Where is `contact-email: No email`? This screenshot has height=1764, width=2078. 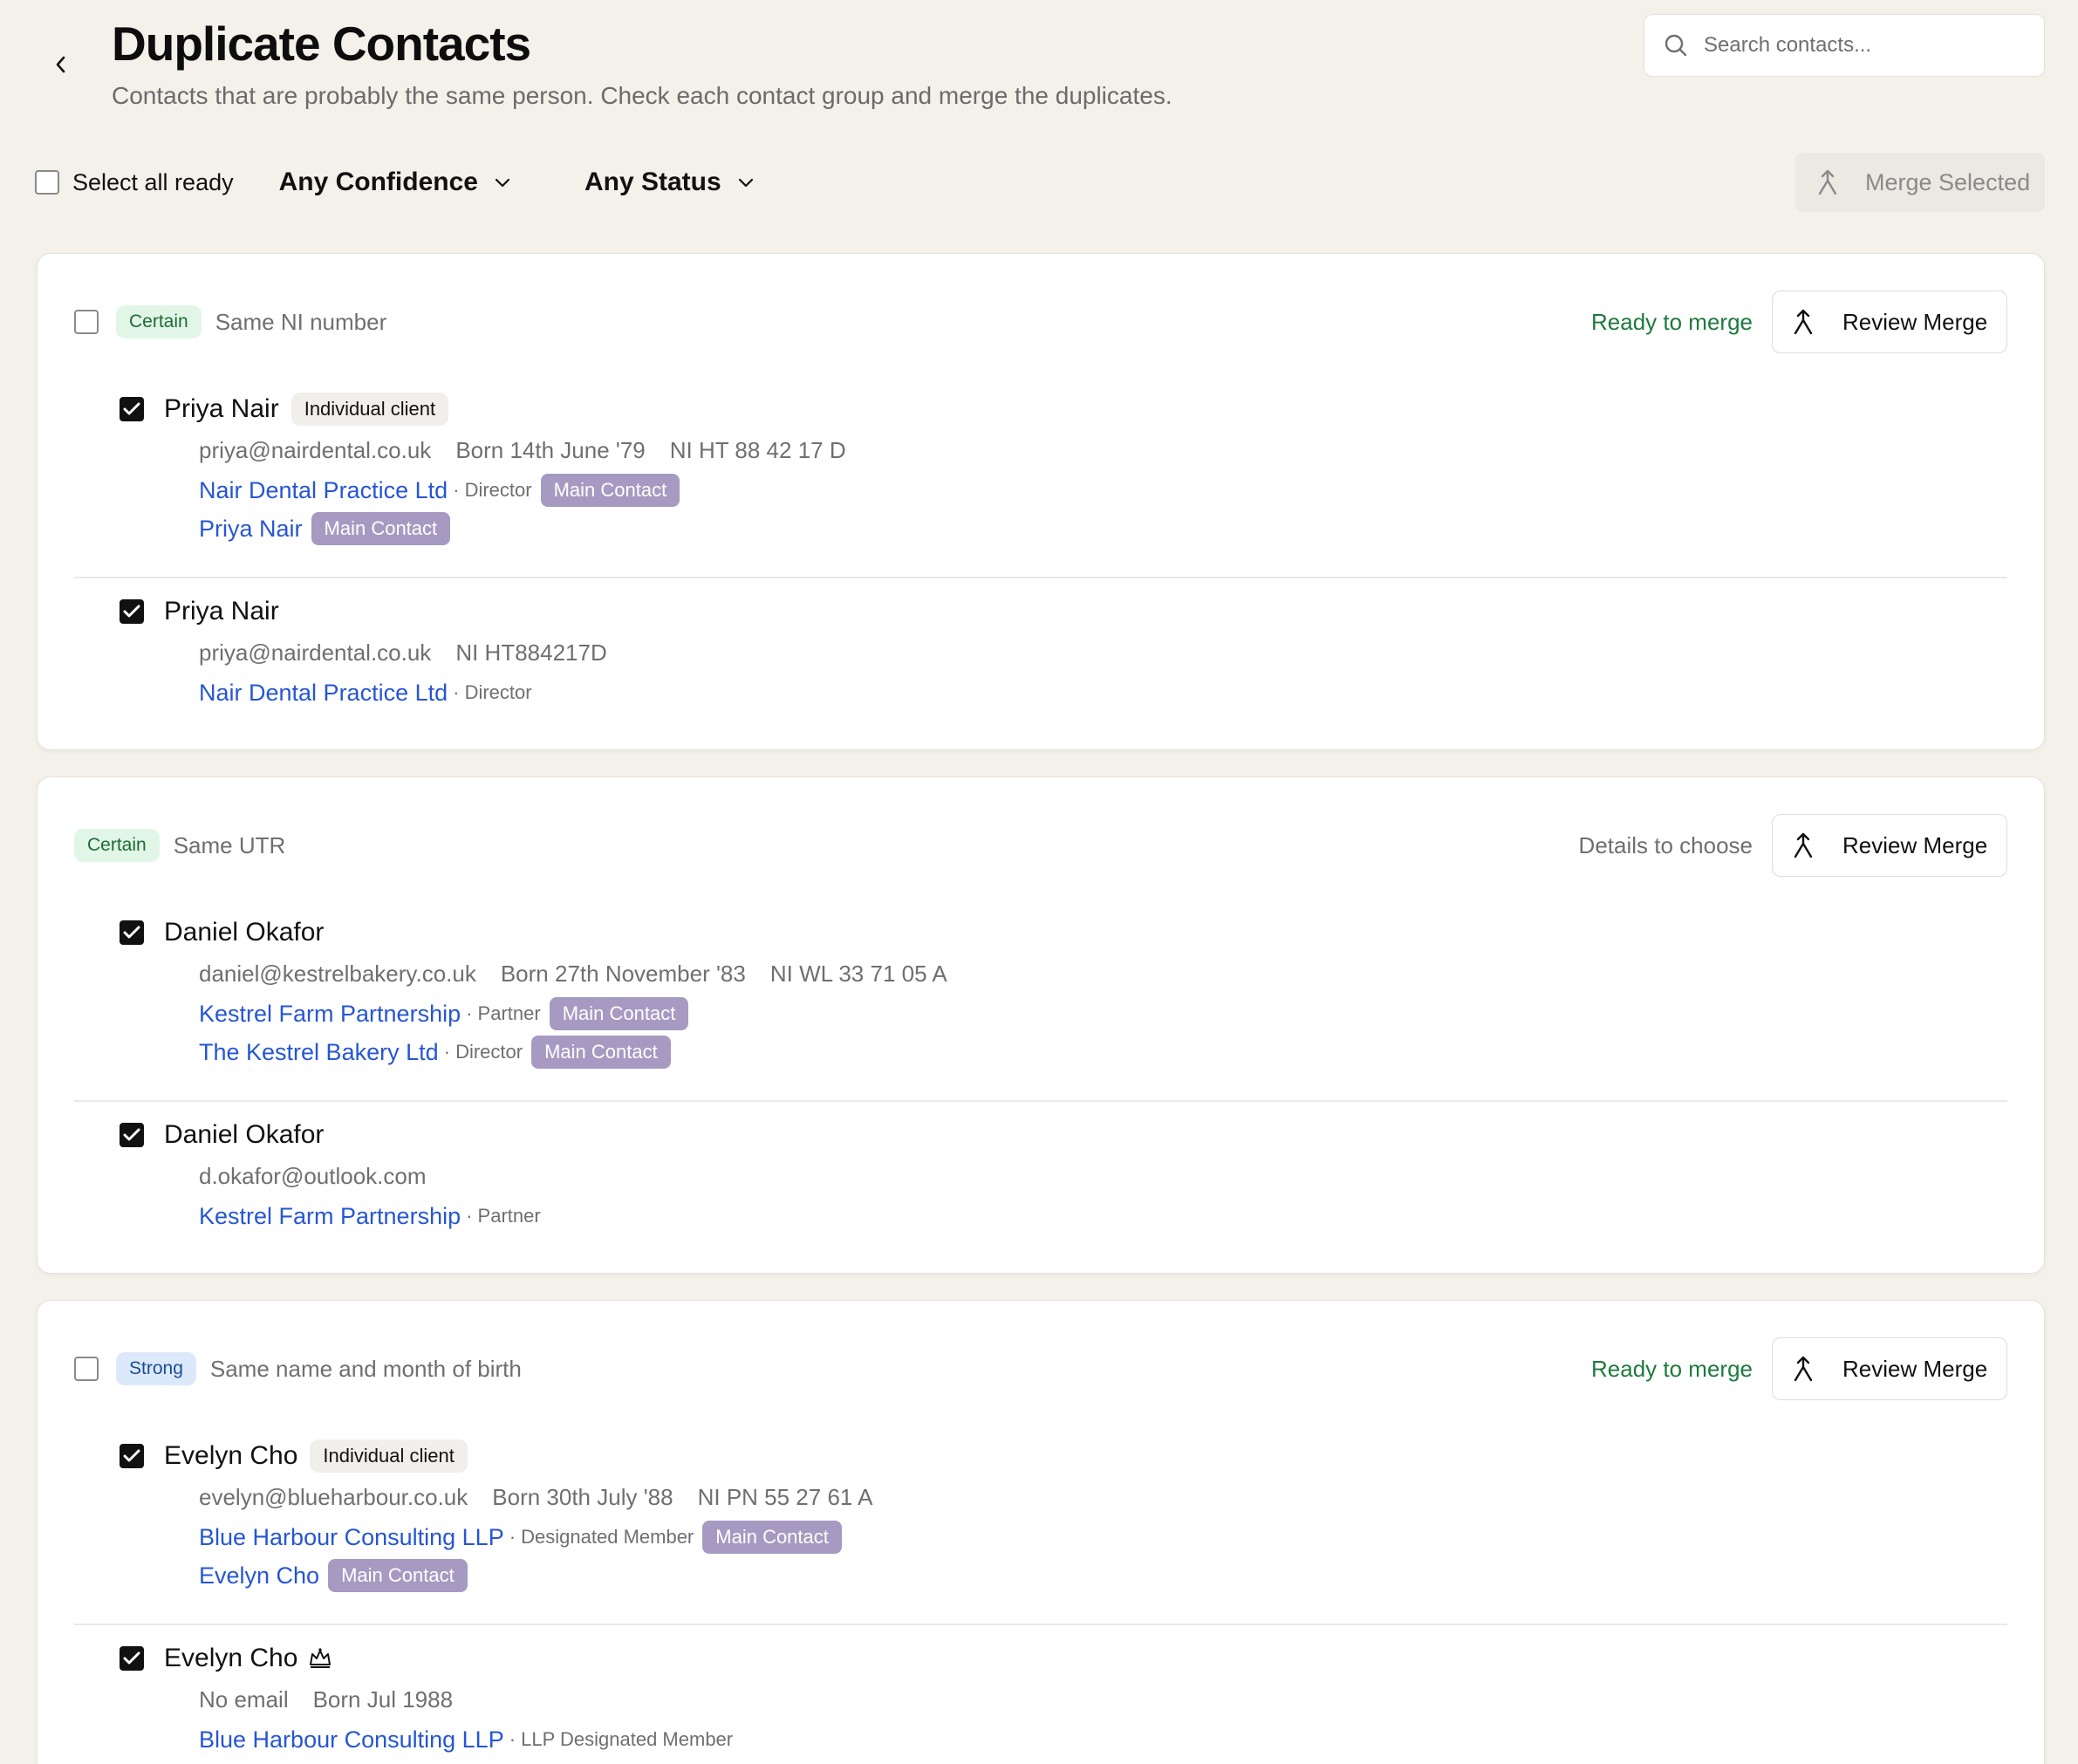
contact-email: No email is located at coordinates (244, 1699).